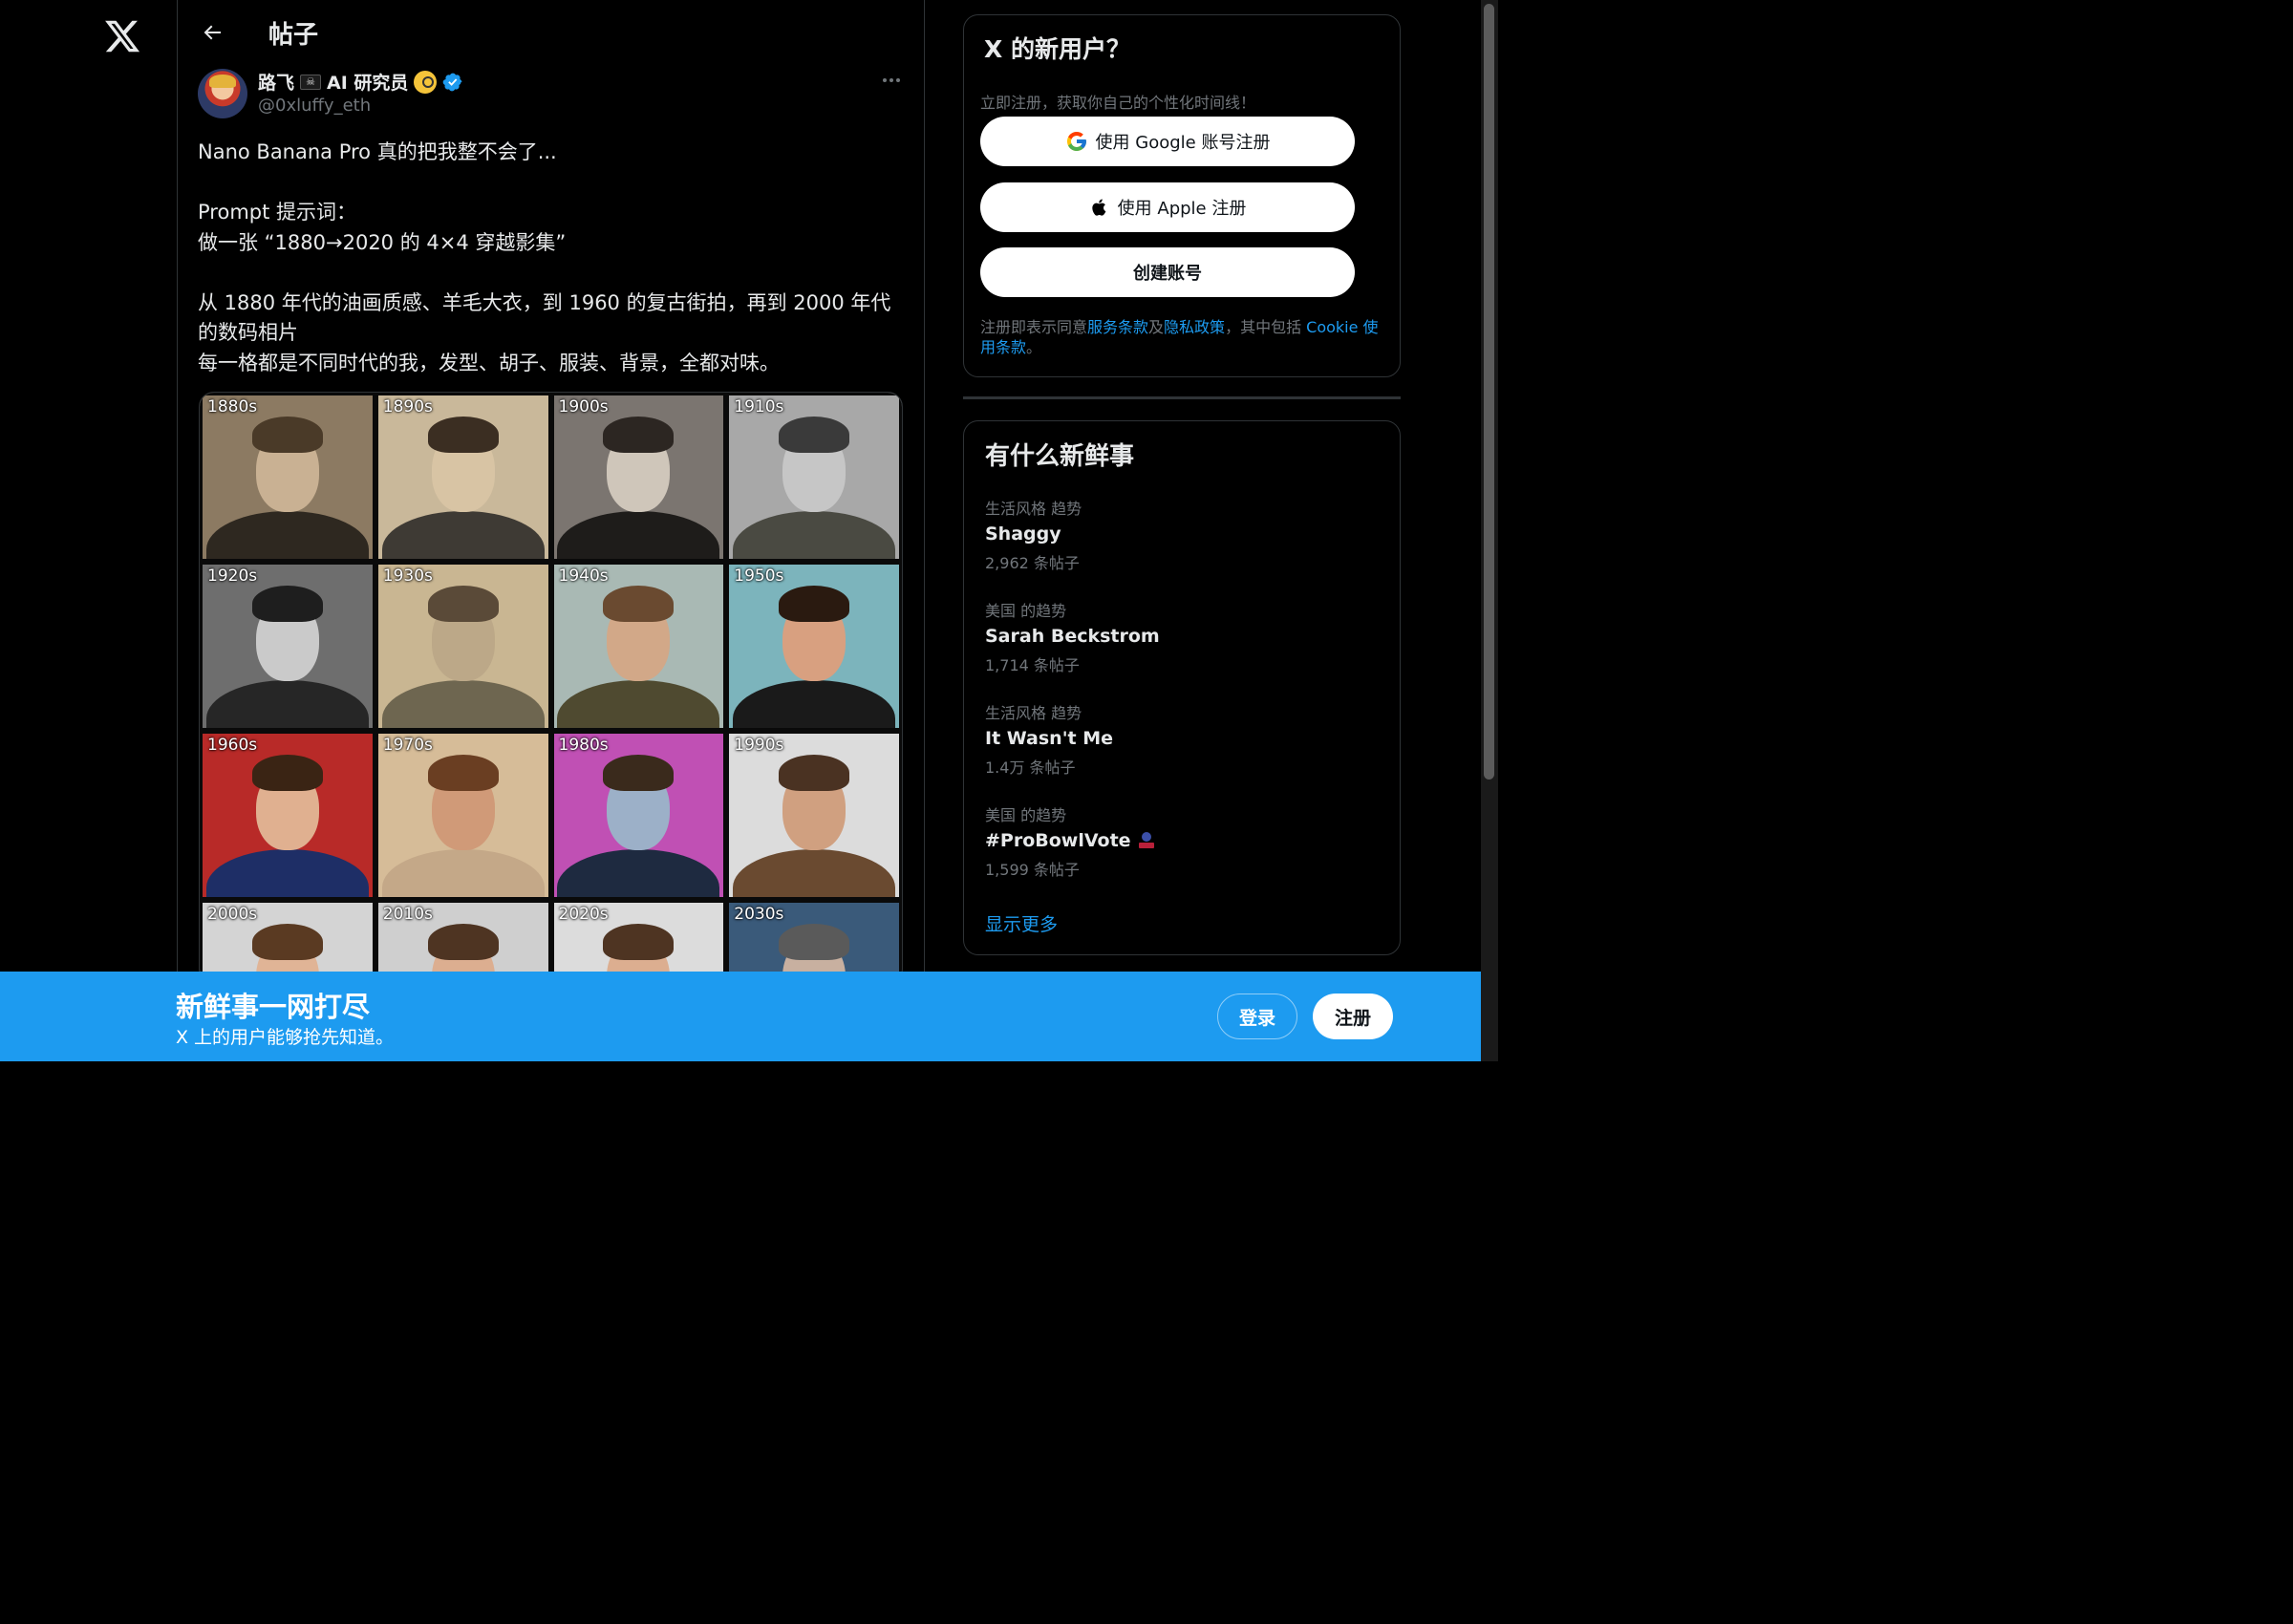  I want to click on avatar, so click(222, 94).